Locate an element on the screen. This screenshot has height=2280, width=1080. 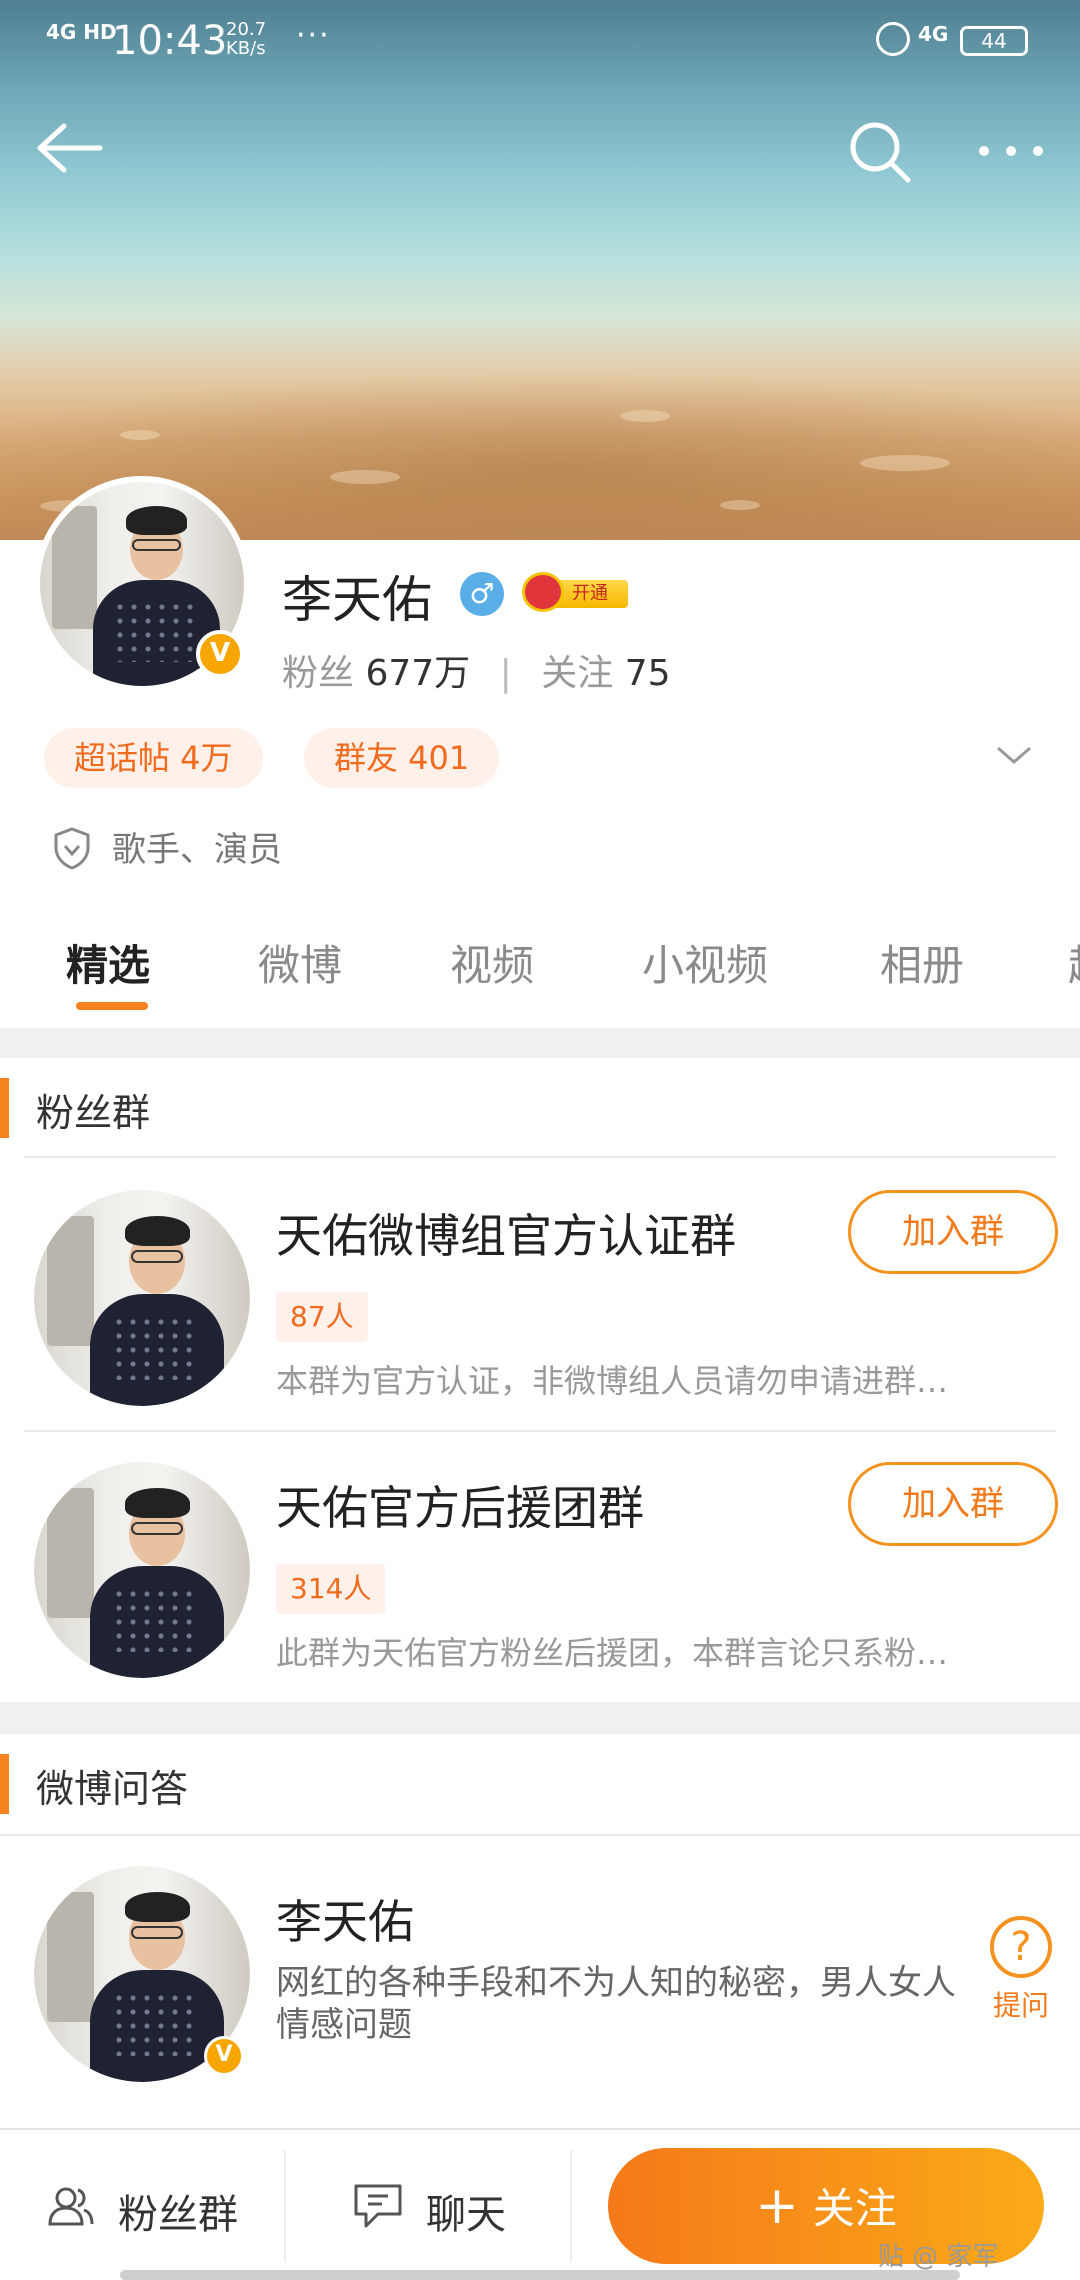
plus-icon: + is located at coordinates (777, 2206).